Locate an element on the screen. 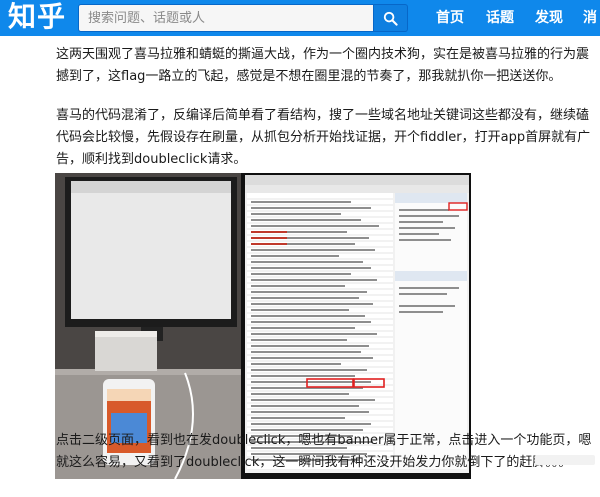 This screenshot has width=600, height=497. search-icon is located at coordinates (390, 18).